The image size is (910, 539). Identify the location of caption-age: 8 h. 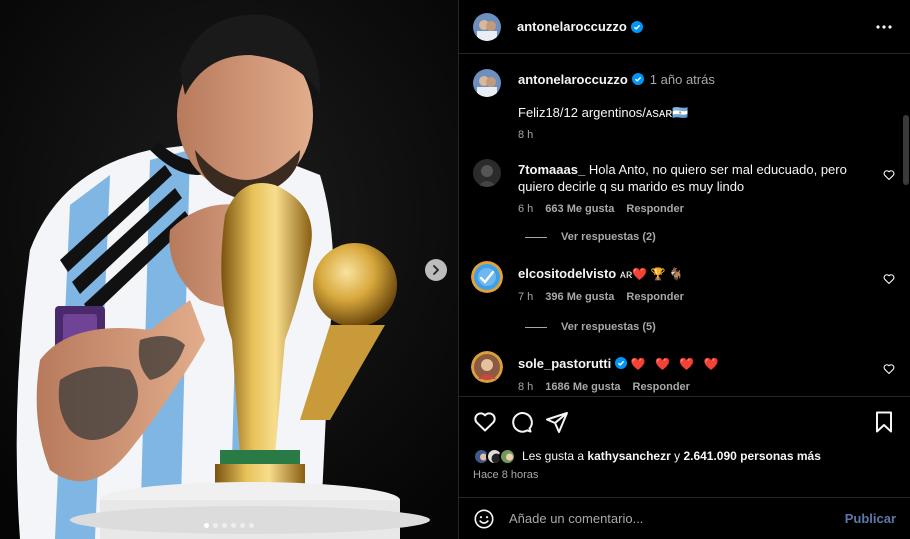
(526, 135).